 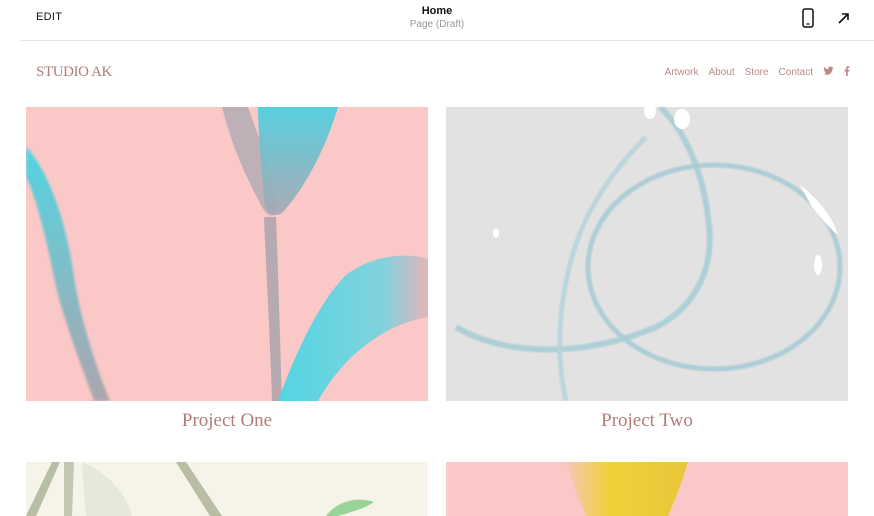 I want to click on site-nav: Artwork About Store Contact, so click(x=752, y=72).